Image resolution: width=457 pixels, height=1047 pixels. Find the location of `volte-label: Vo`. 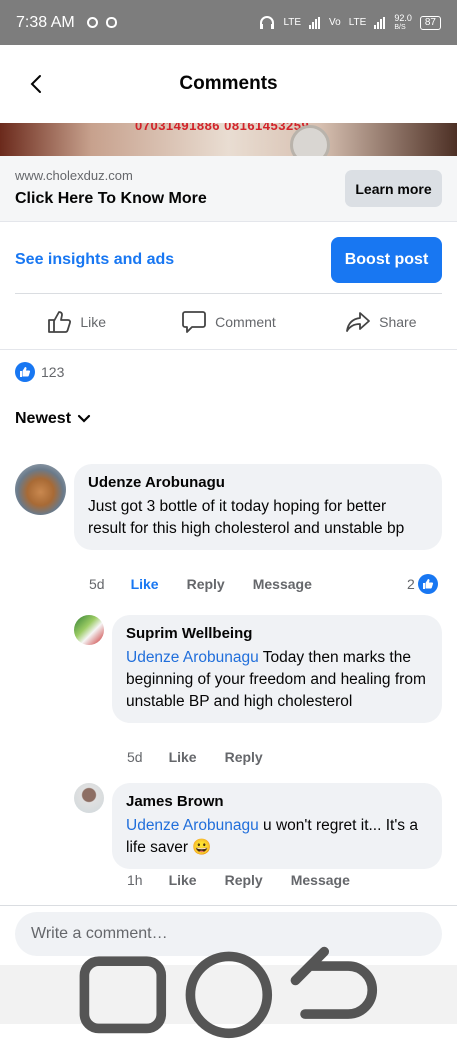

volte-label: Vo is located at coordinates (335, 22).